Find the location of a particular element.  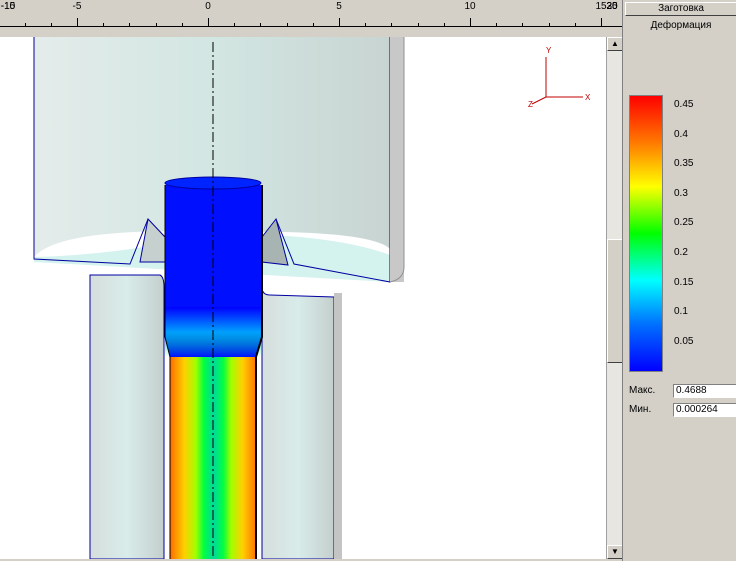

min-value-field: 0.000264 is located at coordinates (704, 410).